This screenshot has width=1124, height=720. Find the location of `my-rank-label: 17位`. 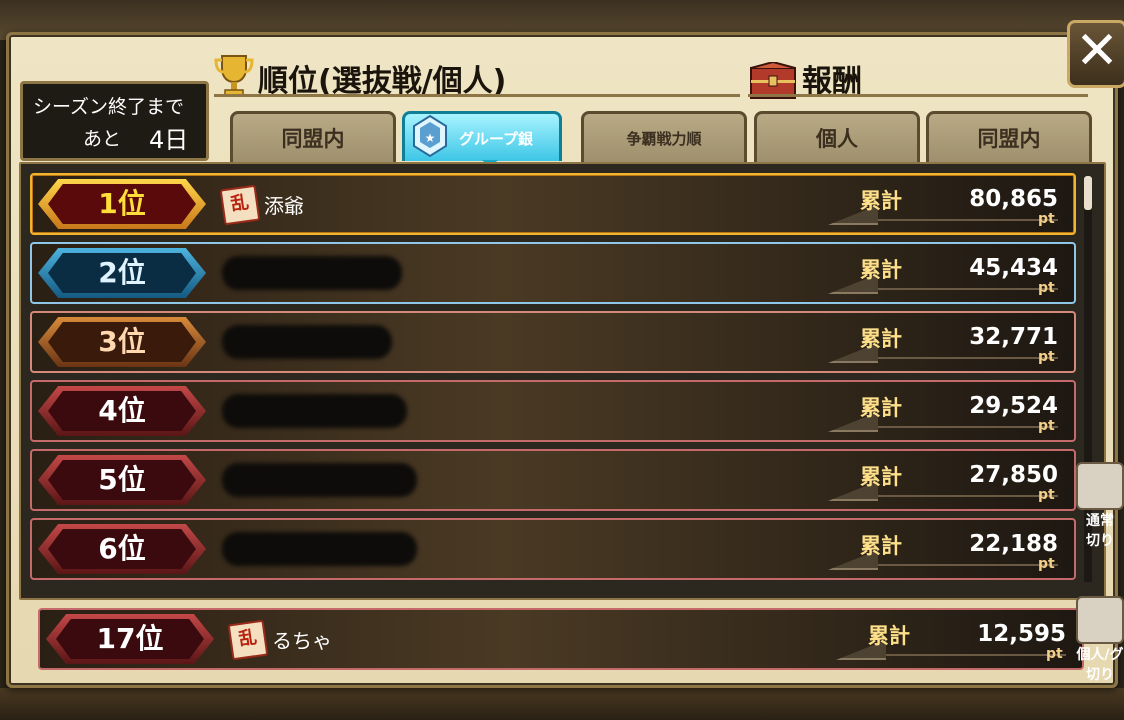

my-rank-label: 17位 is located at coordinates (130, 639).